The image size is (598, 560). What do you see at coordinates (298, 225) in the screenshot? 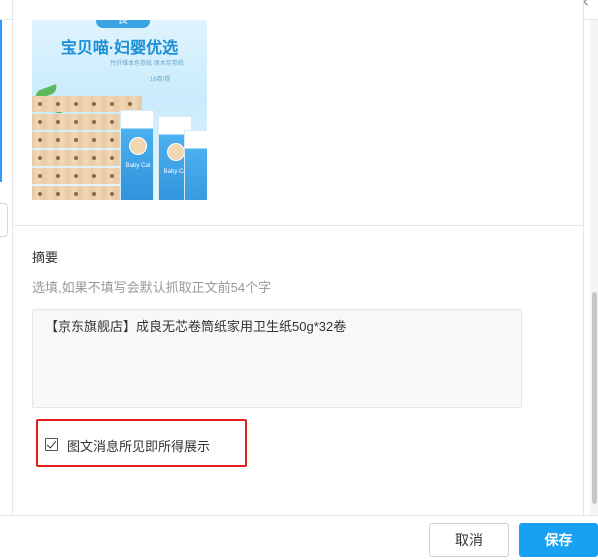
I see `section-divider` at bounding box center [298, 225].